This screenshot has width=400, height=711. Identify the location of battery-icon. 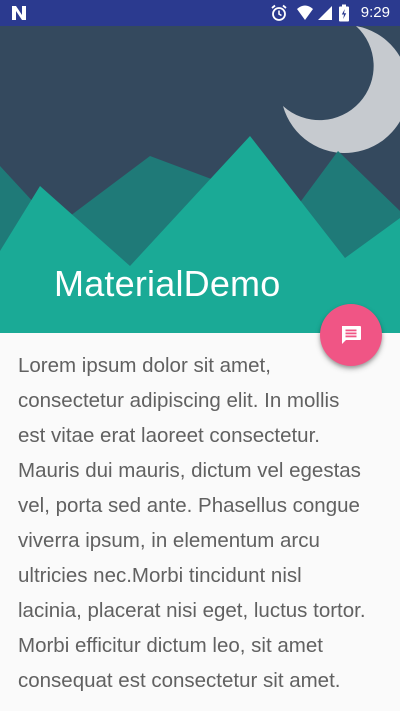
(344, 13).